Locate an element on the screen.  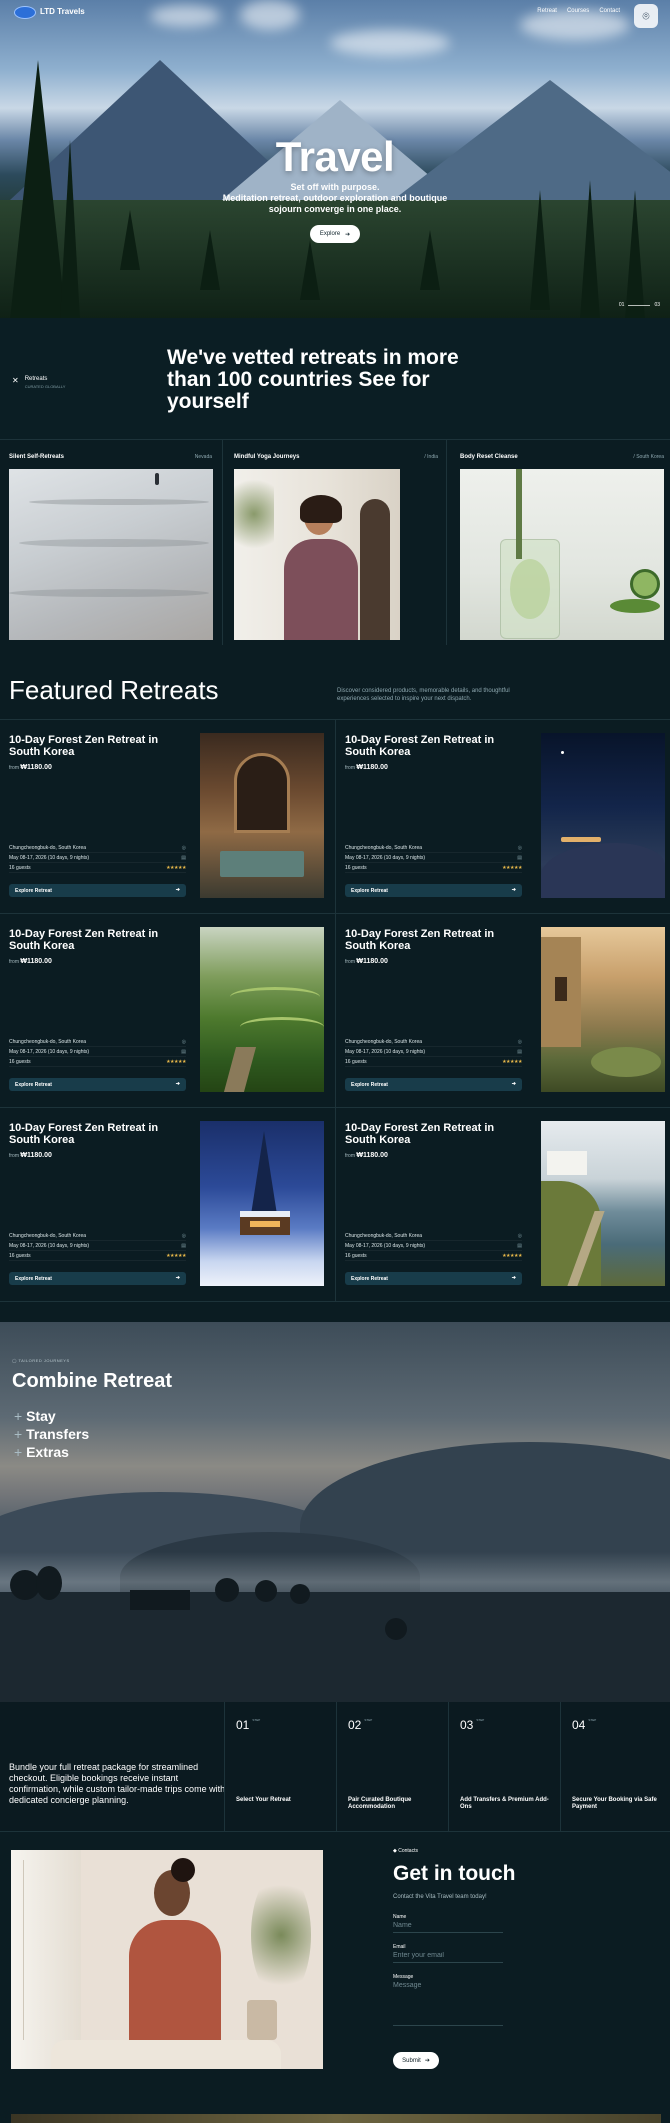
tree-silhouette is located at coordinates (266, 1591).